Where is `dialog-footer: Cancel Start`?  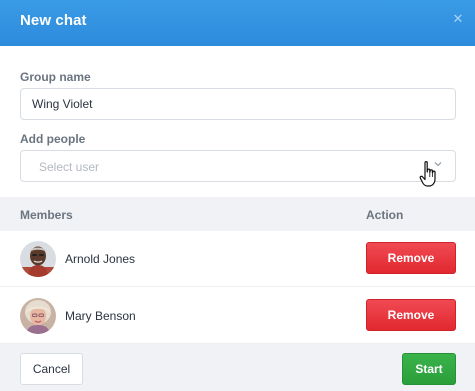 dialog-footer: Cancel Start is located at coordinates (237, 367).